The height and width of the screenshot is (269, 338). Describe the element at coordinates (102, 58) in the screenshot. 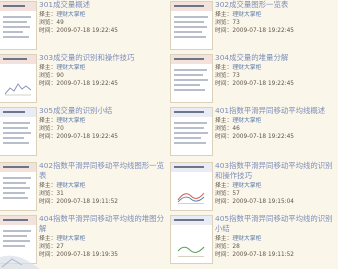

I see `video-title-link: 303成交量的识别和操作技巧` at that location.